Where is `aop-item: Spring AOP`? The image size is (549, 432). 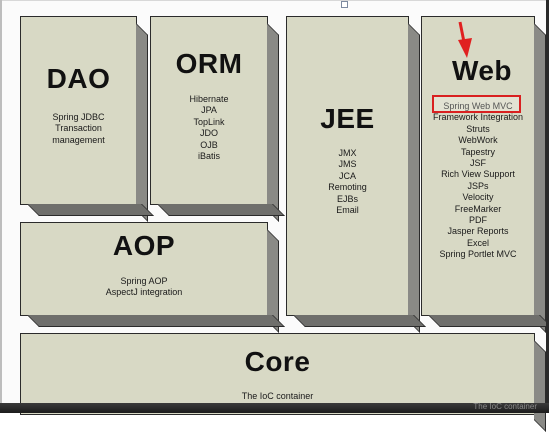 aop-item: Spring AOP is located at coordinates (144, 281).